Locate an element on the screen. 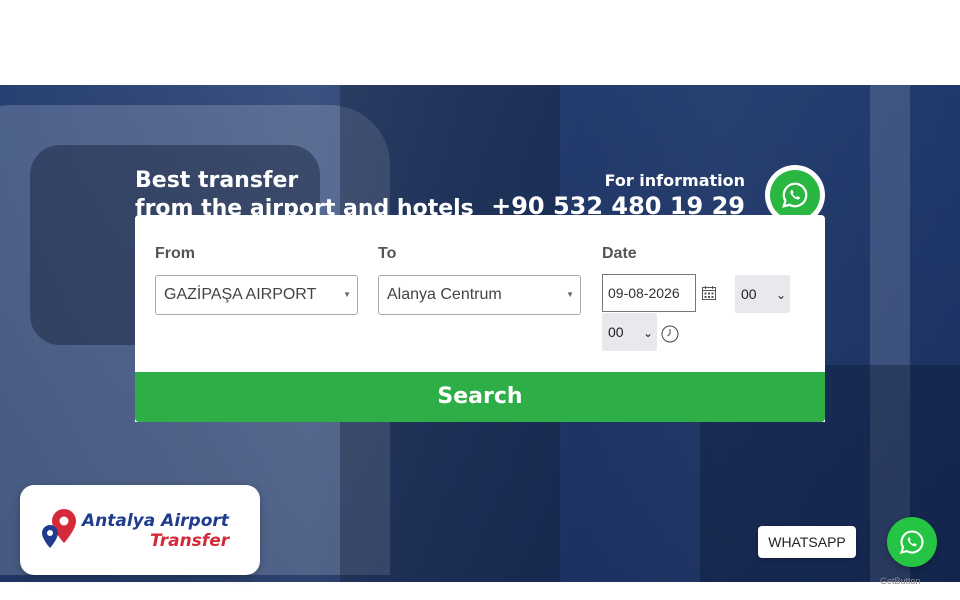  whatsapp-chat-label: WHATSAPP is located at coordinates (807, 542).